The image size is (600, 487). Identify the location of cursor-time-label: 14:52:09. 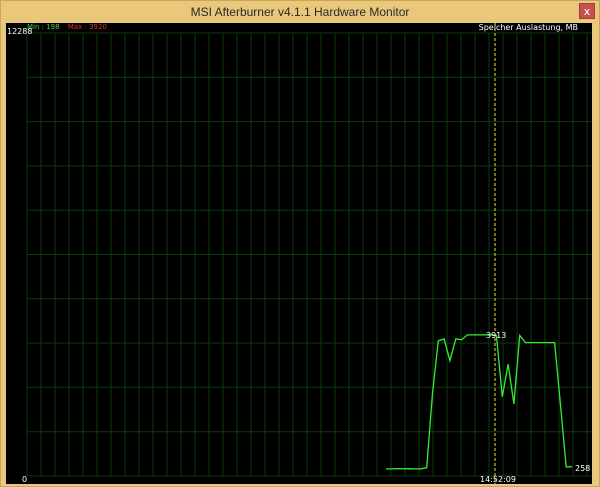
(498, 479).